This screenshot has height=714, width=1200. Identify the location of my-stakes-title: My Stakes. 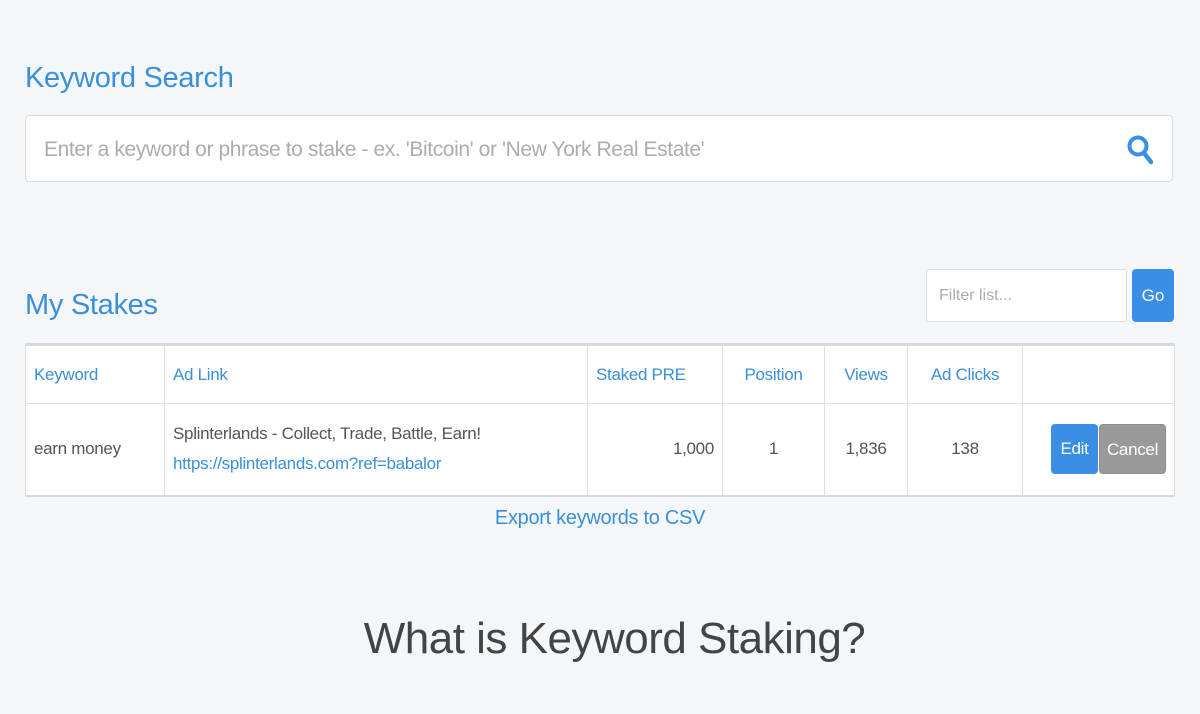
(91, 305).